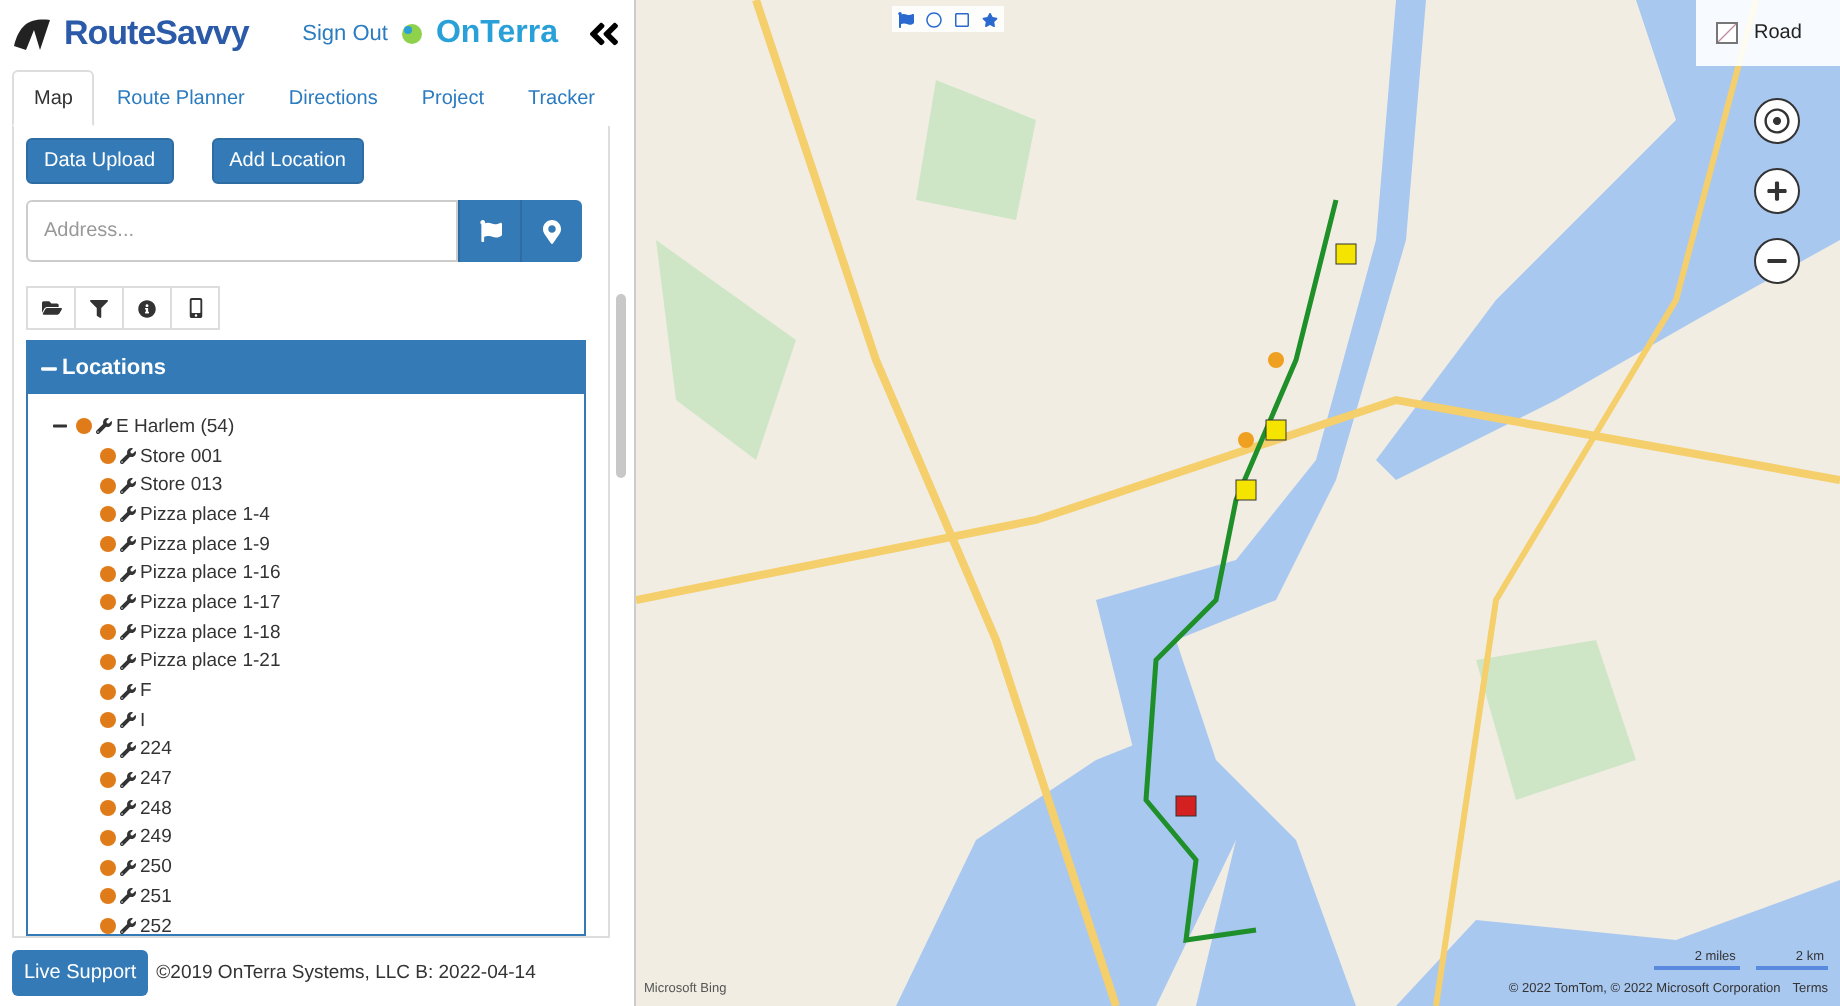 The height and width of the screenshot is (1006, 1840). I want to click on location-item: Pizza place 1-4, so click(205, 514).